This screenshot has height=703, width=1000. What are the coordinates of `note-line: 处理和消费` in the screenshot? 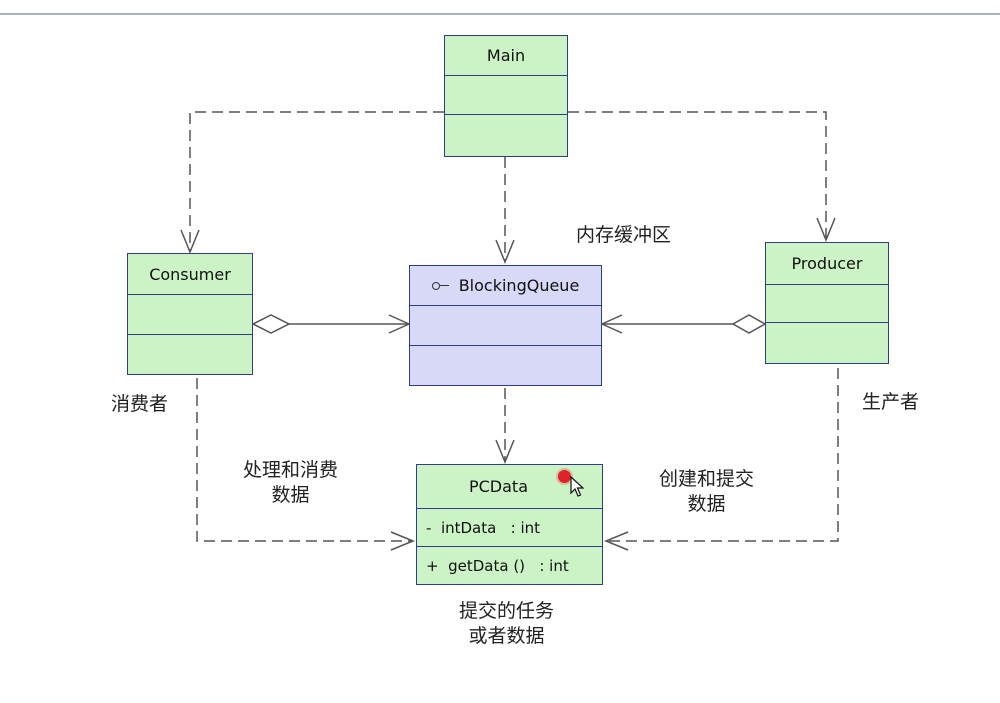 It's located at (291, 470).